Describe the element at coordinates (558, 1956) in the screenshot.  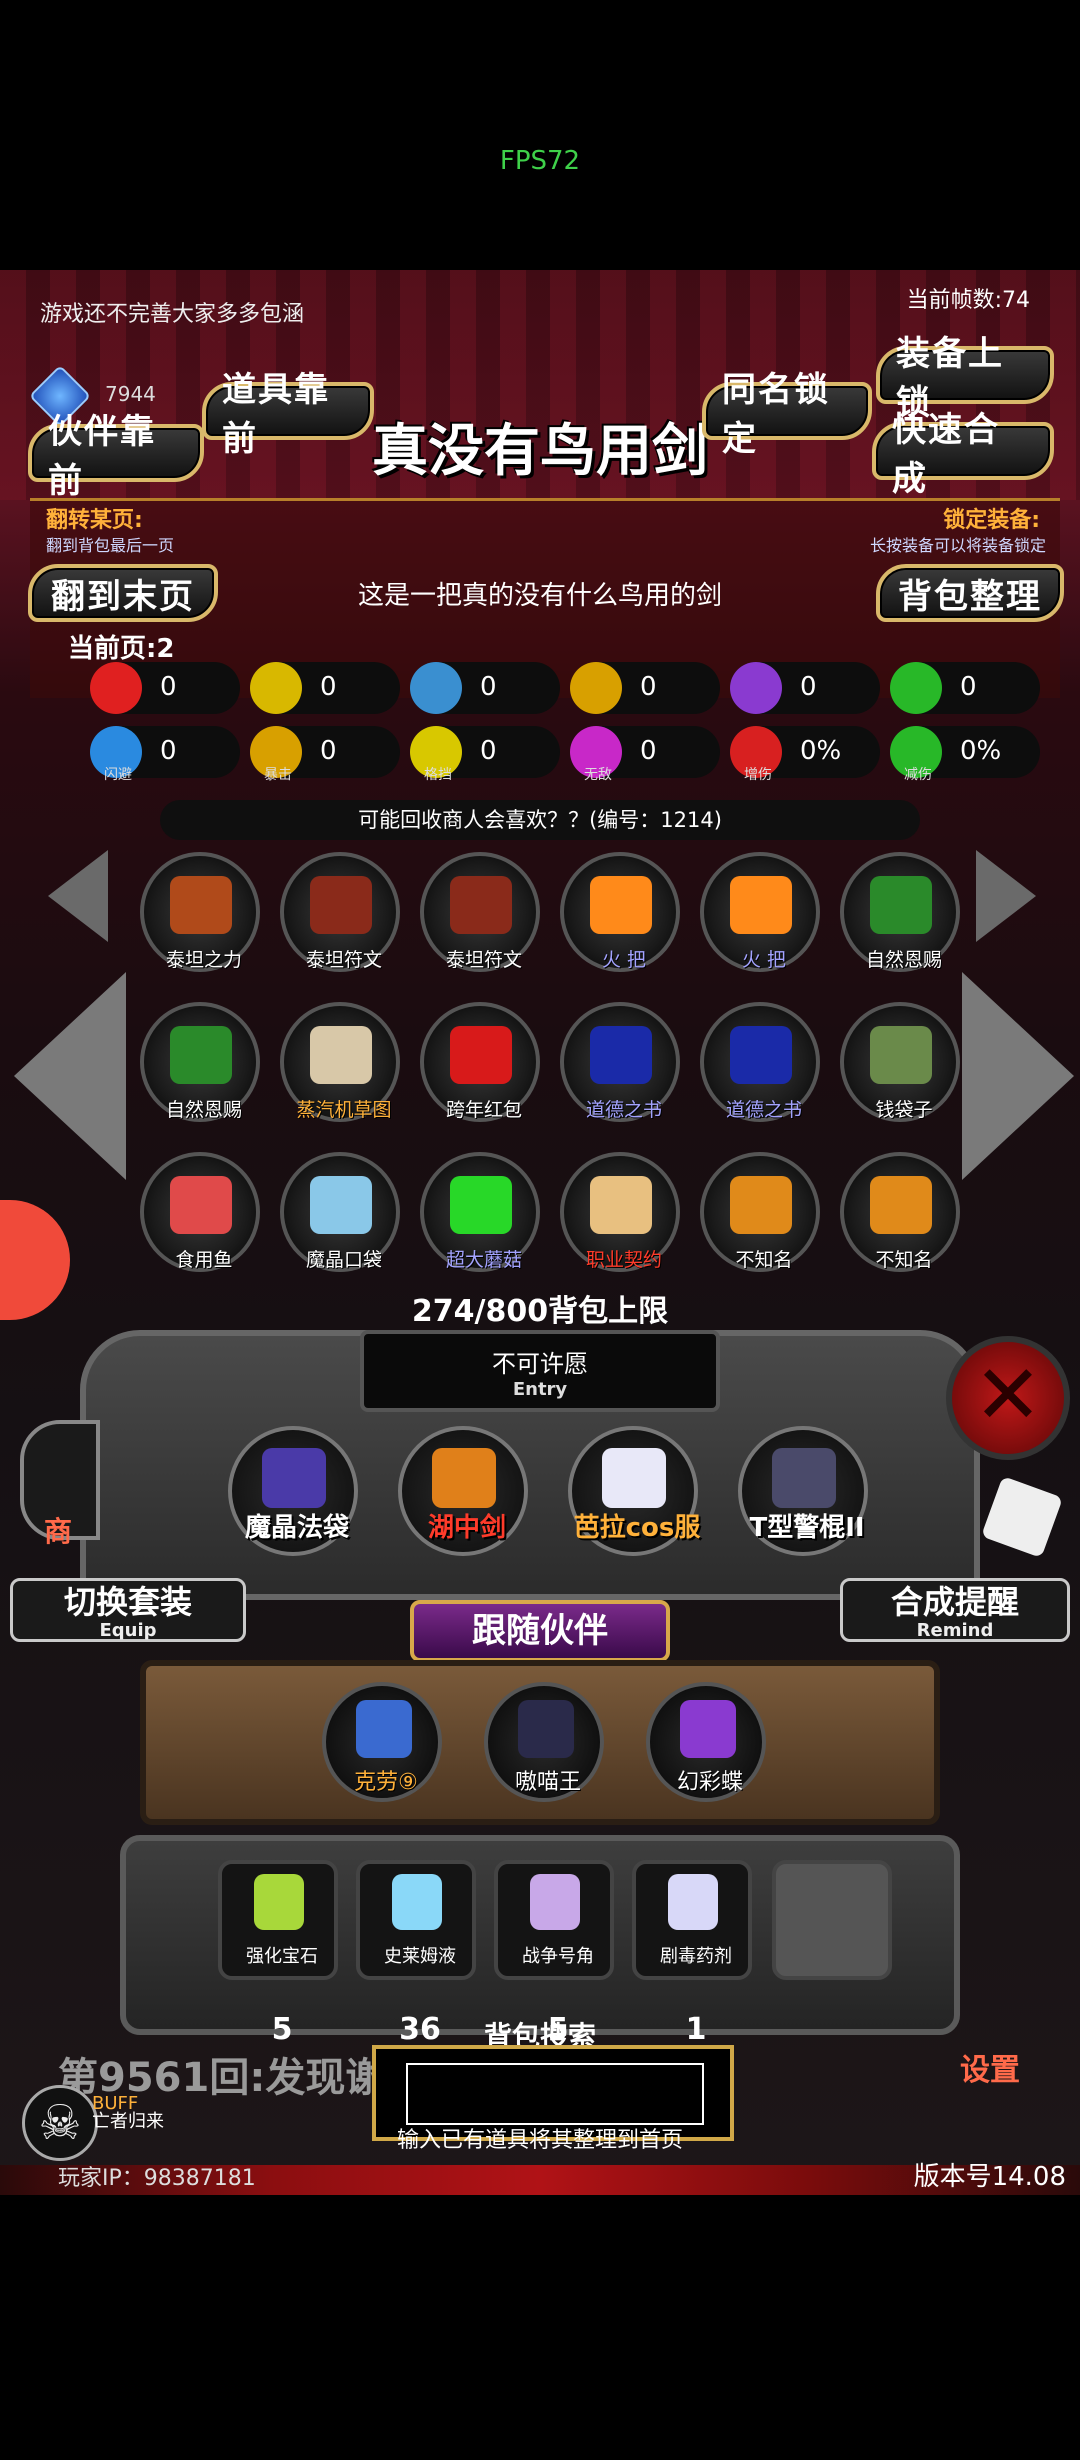
I see `consumable-name: 战争号角` at that location.